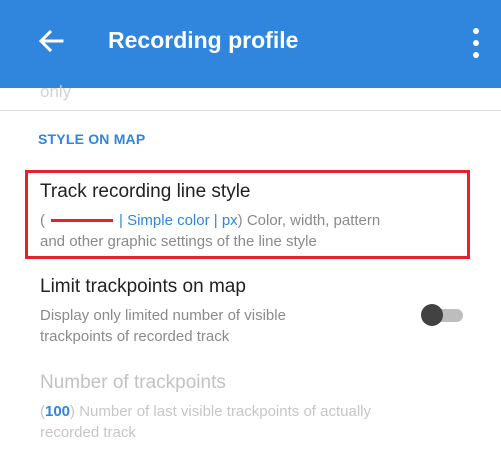 This screenshot has width=501, height=456. Describe the element at coordinates (432, 315) in the screenshot. I see `toggle-thumb` at that location.